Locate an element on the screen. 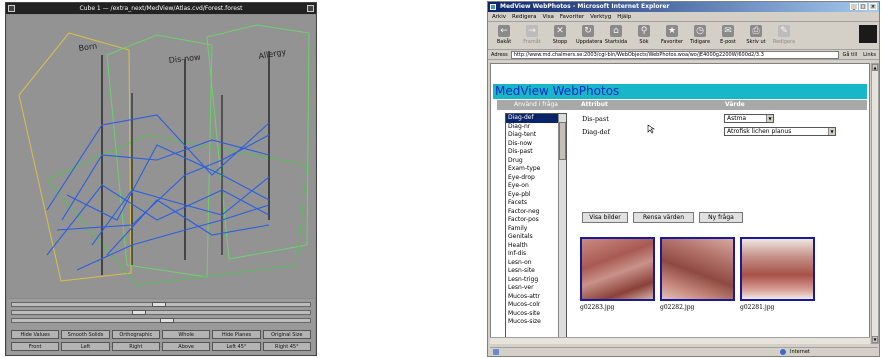 The image size is (882, 358). list-item: Dis-now is located at coordinates (536, 144).